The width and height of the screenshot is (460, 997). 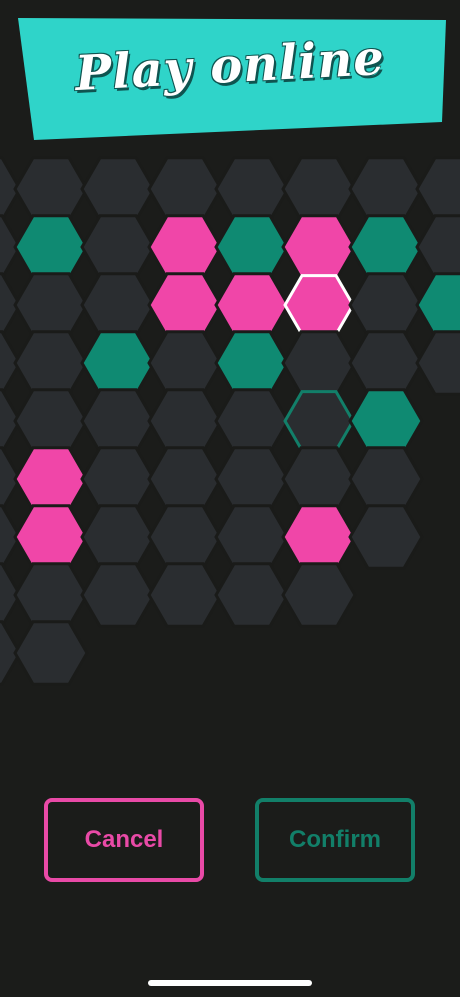 What do you see at coordinates (319, 421) in the screenshot?
I see `hex-cell-candidate` at bounding box center [319, 421].